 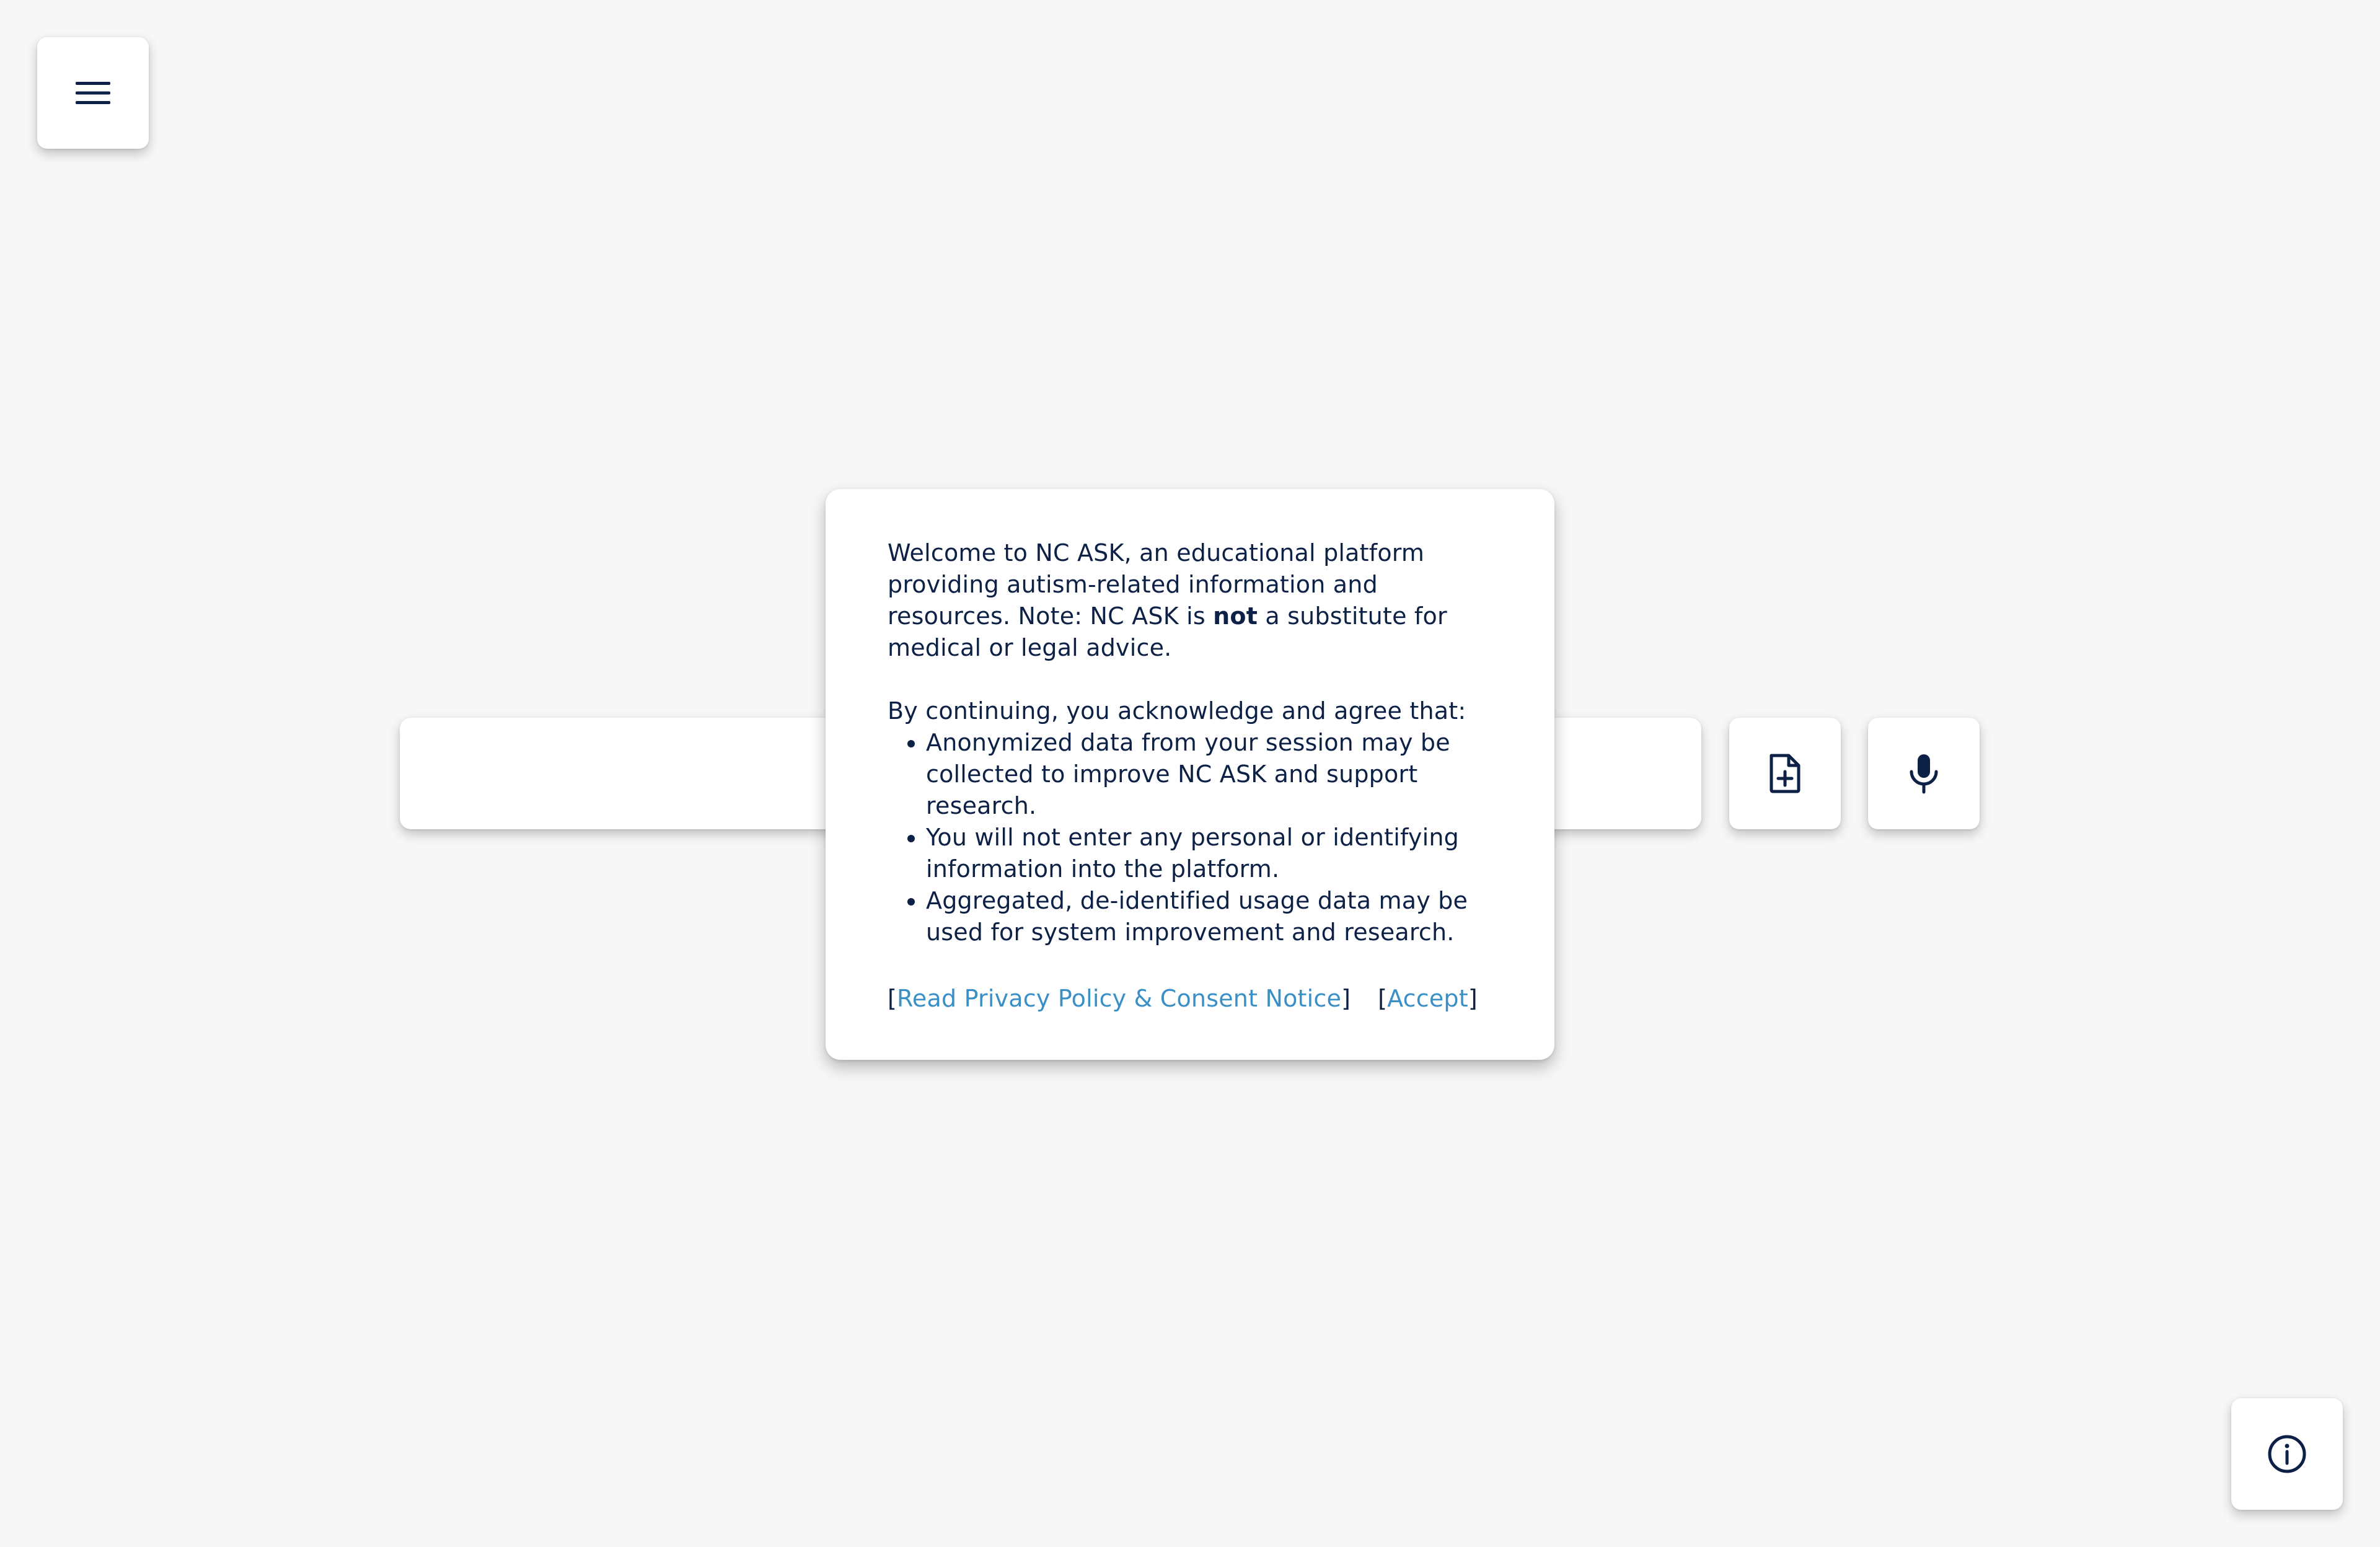 What do you see at coordinates (1427, 998) in the screenshot?
I see `accept-link: Accept` at bounding box center [1427, 998].